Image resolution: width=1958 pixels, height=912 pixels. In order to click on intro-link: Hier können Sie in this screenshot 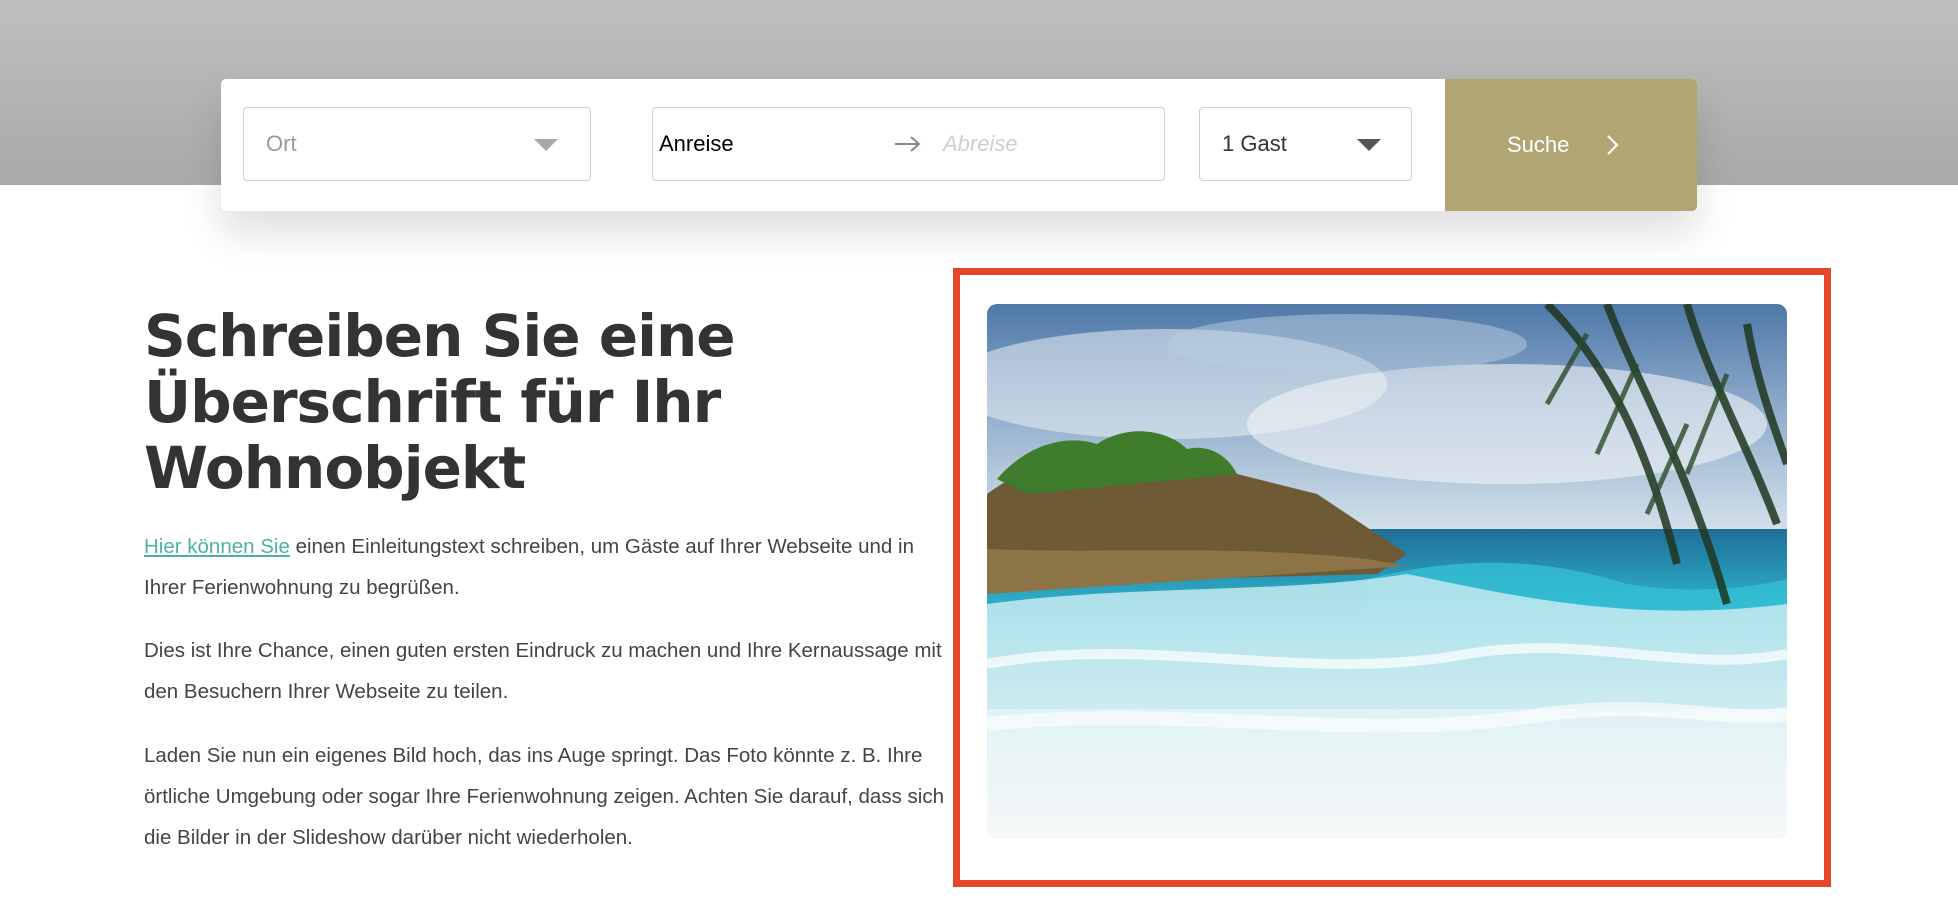, I will do `click(217, 546)`.